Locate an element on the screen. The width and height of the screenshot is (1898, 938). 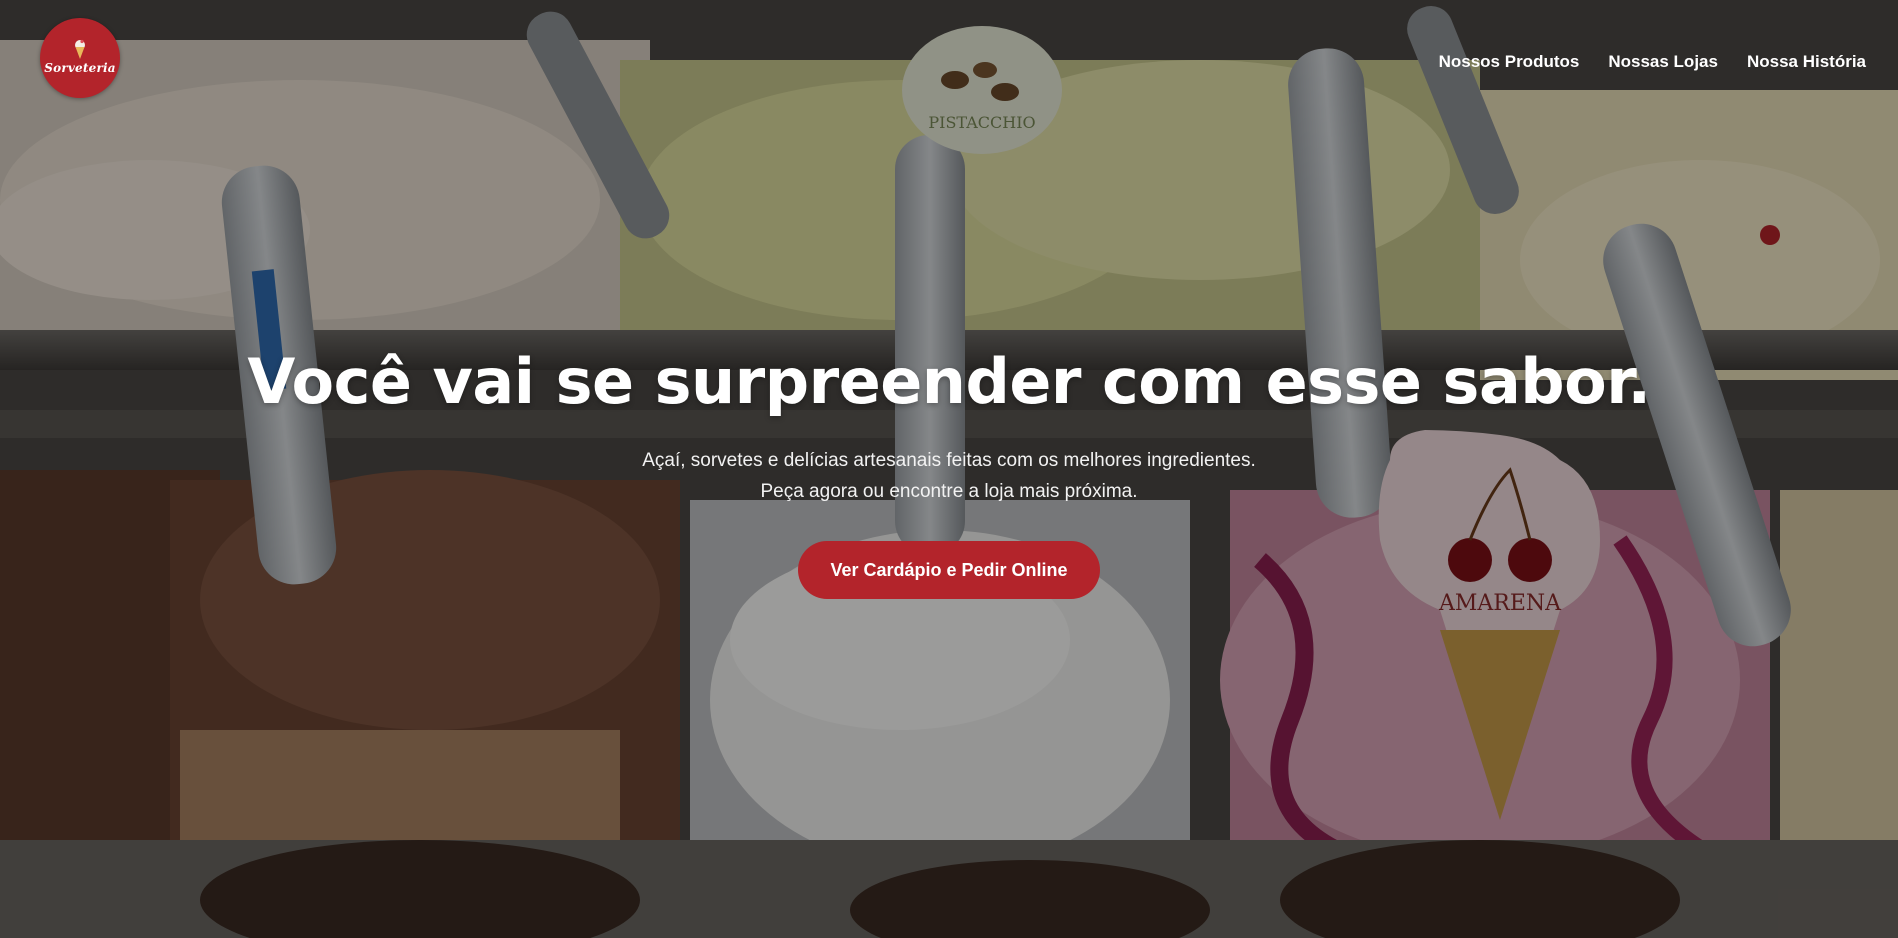
brand-logo: Sorveteria is located at coordinates (80, 58).